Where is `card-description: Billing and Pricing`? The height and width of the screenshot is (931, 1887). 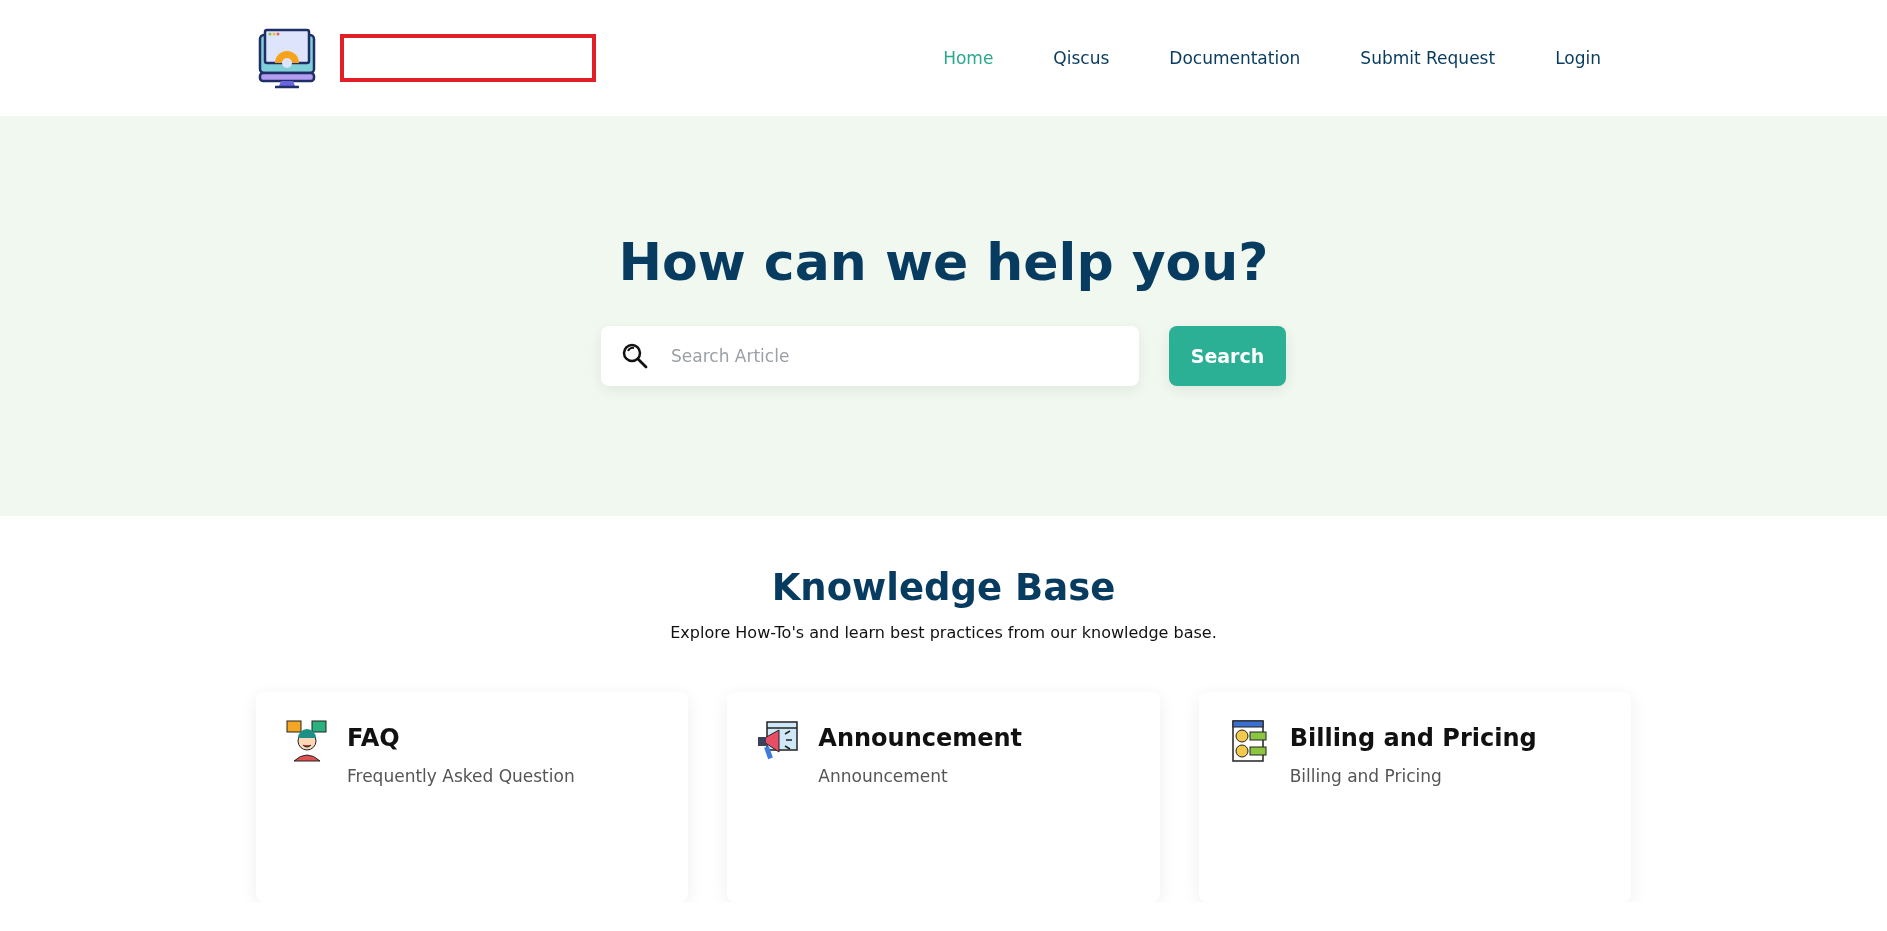
card-description: Billing and Pricing is located at coordinates (1366, 776).